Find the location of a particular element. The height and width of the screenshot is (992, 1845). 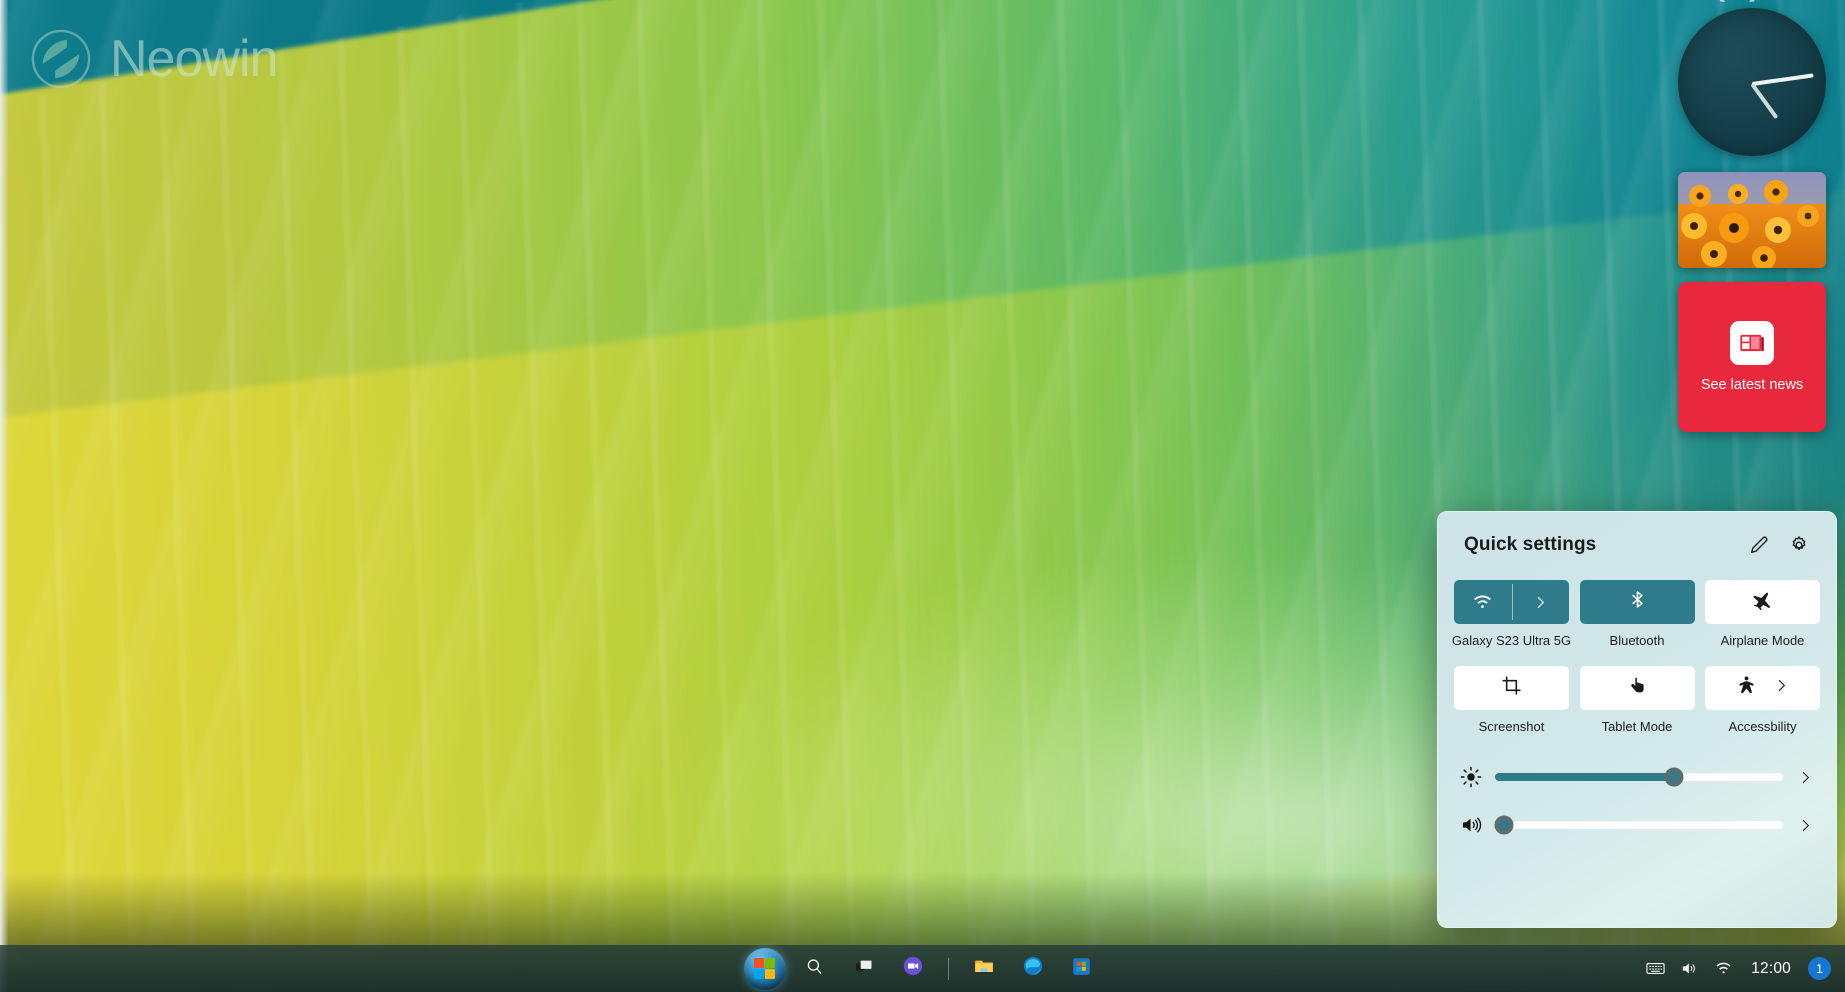

accessibility-icon is located at coordinates (1746, 688).